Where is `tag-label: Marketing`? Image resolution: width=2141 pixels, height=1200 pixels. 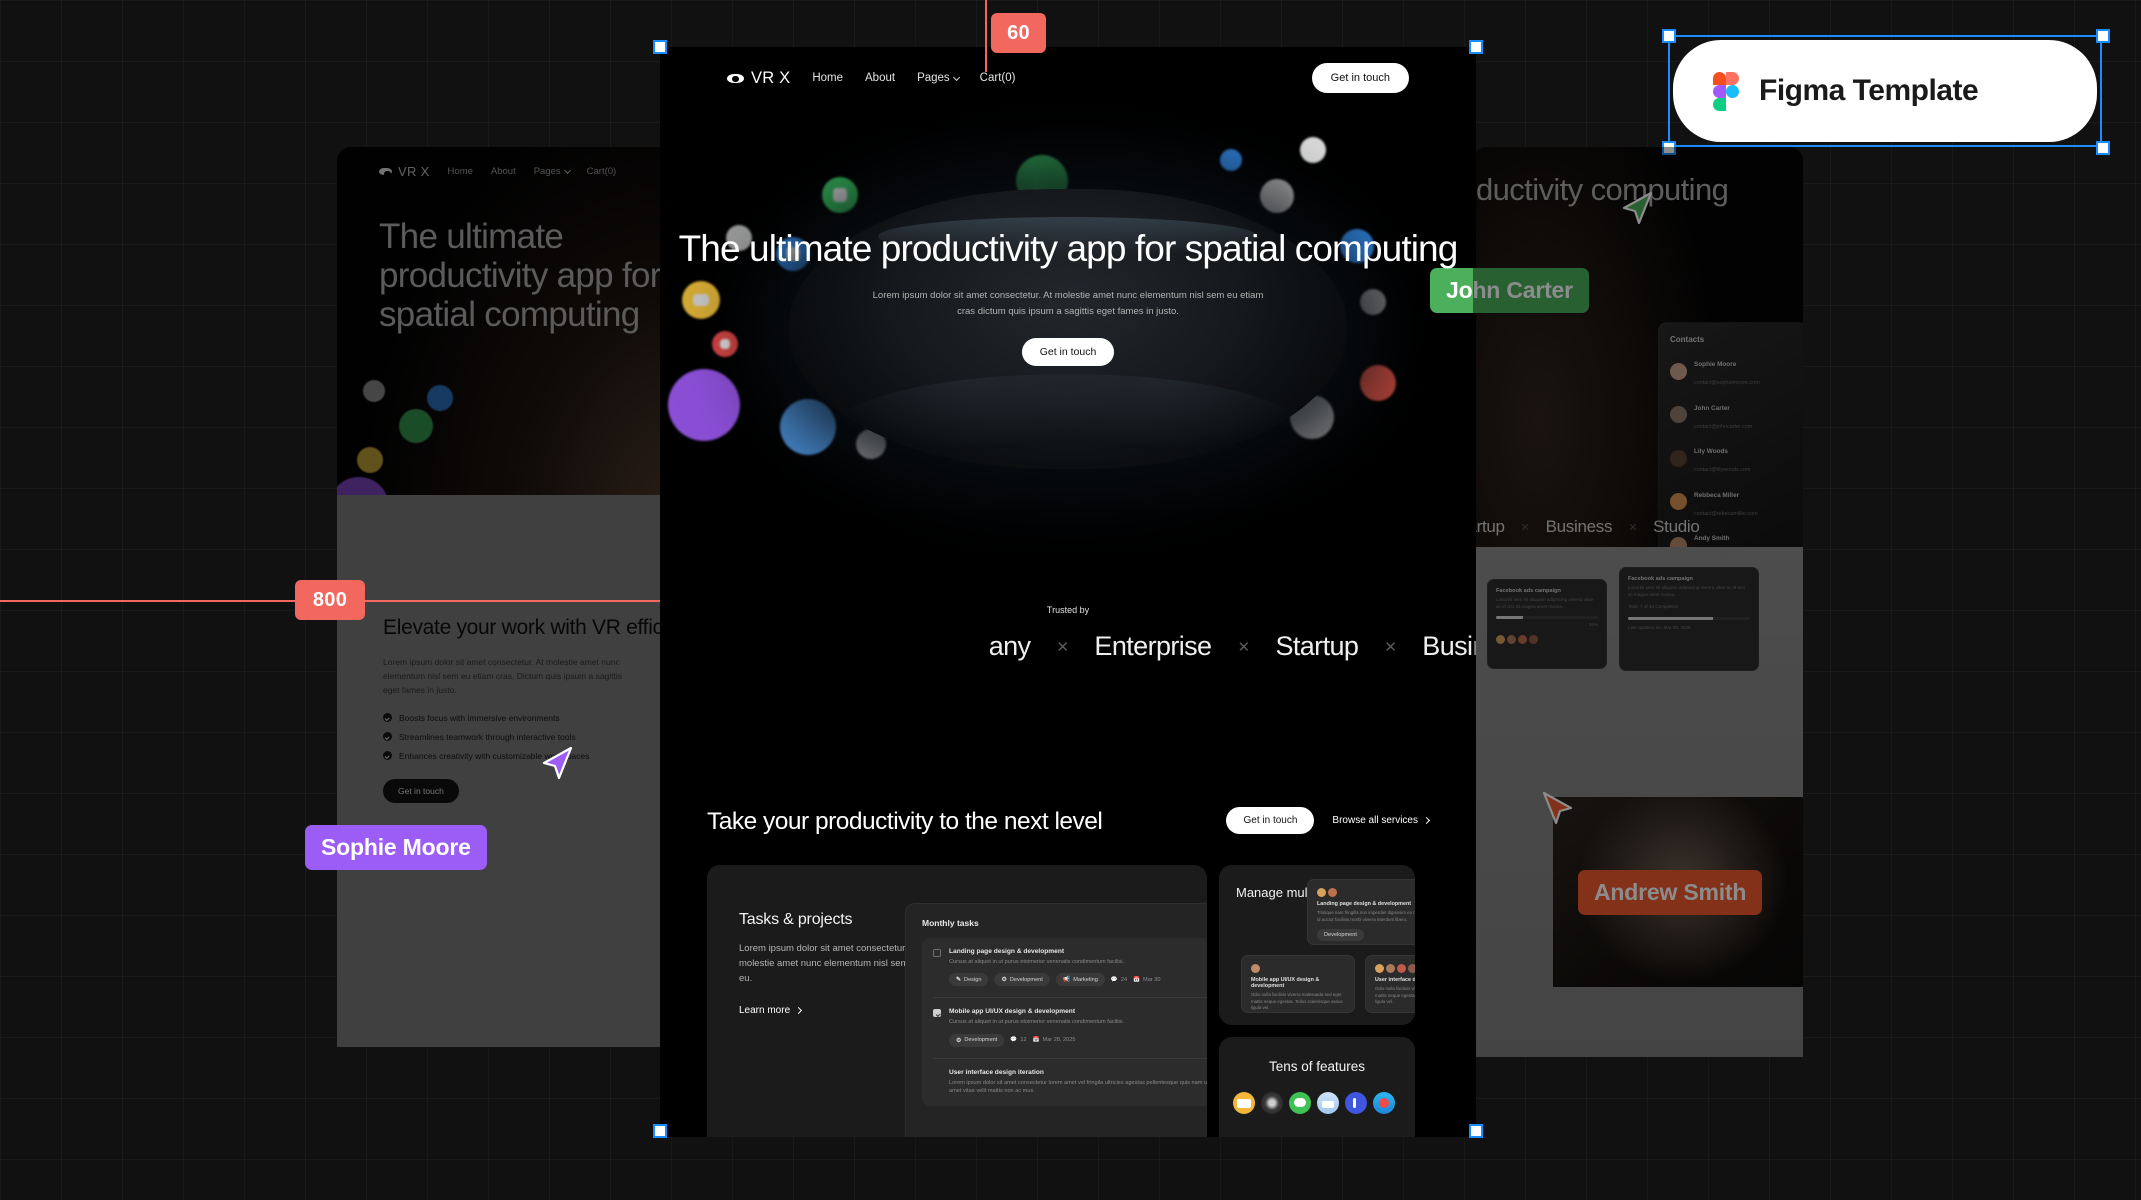 tag-label: Marketing is located at coordinates (1085, 979).